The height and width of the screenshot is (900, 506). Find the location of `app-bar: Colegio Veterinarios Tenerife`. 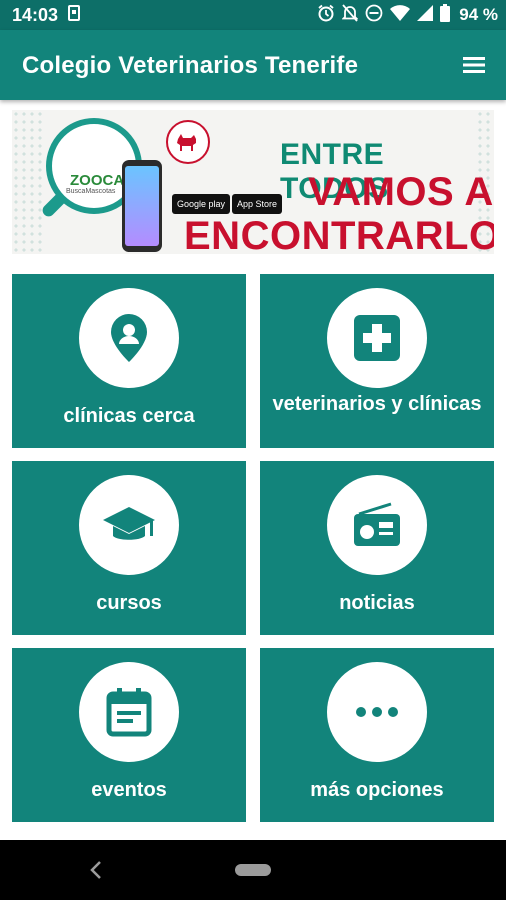

app-bar: Colegio Veterinarios Tenerife is located at coordinates (253, 65).